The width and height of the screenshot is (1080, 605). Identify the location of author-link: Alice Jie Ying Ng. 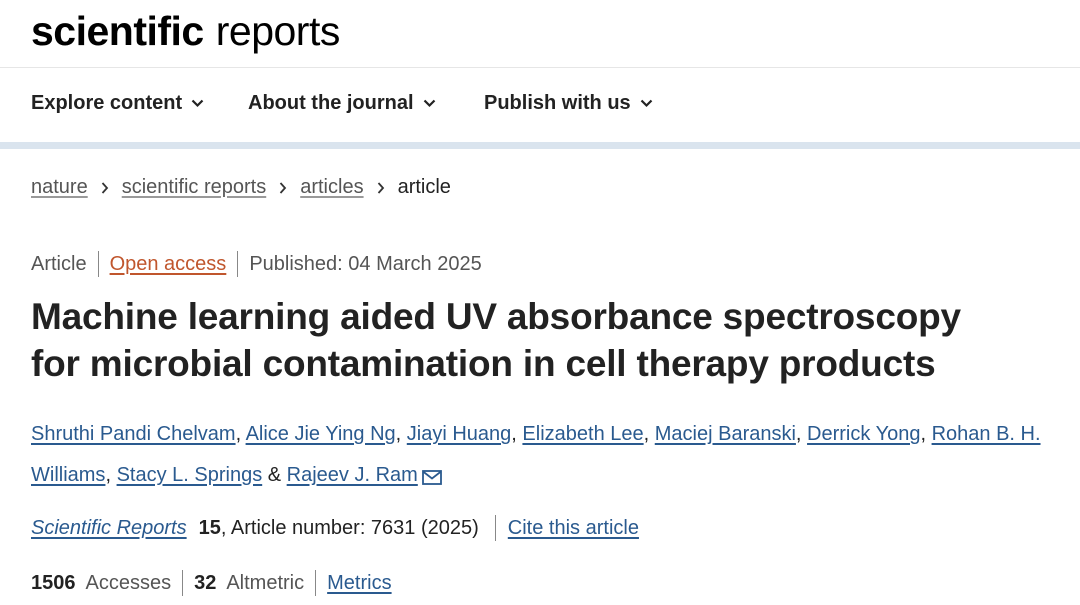
(321, 434).